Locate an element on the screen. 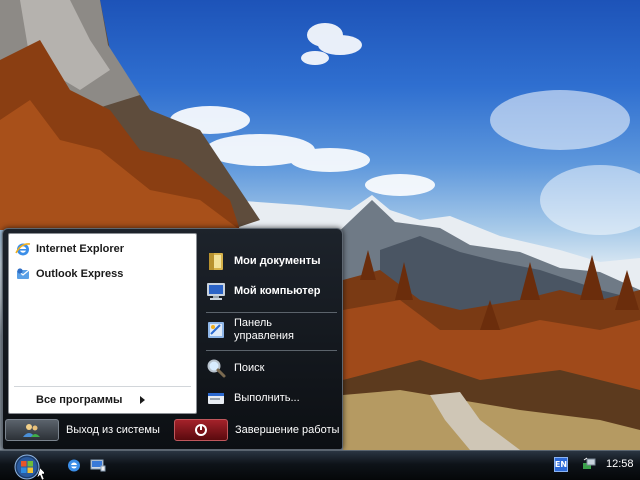 The height and width of the screenshot is (480, 640). menu-item-my-documents: Мои документы is located at coordinates (272, 261).